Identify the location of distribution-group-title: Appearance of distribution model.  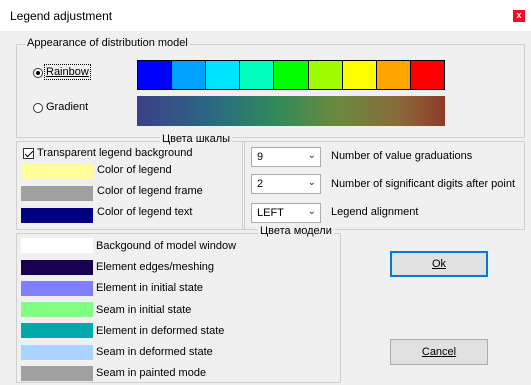
(107, 43).